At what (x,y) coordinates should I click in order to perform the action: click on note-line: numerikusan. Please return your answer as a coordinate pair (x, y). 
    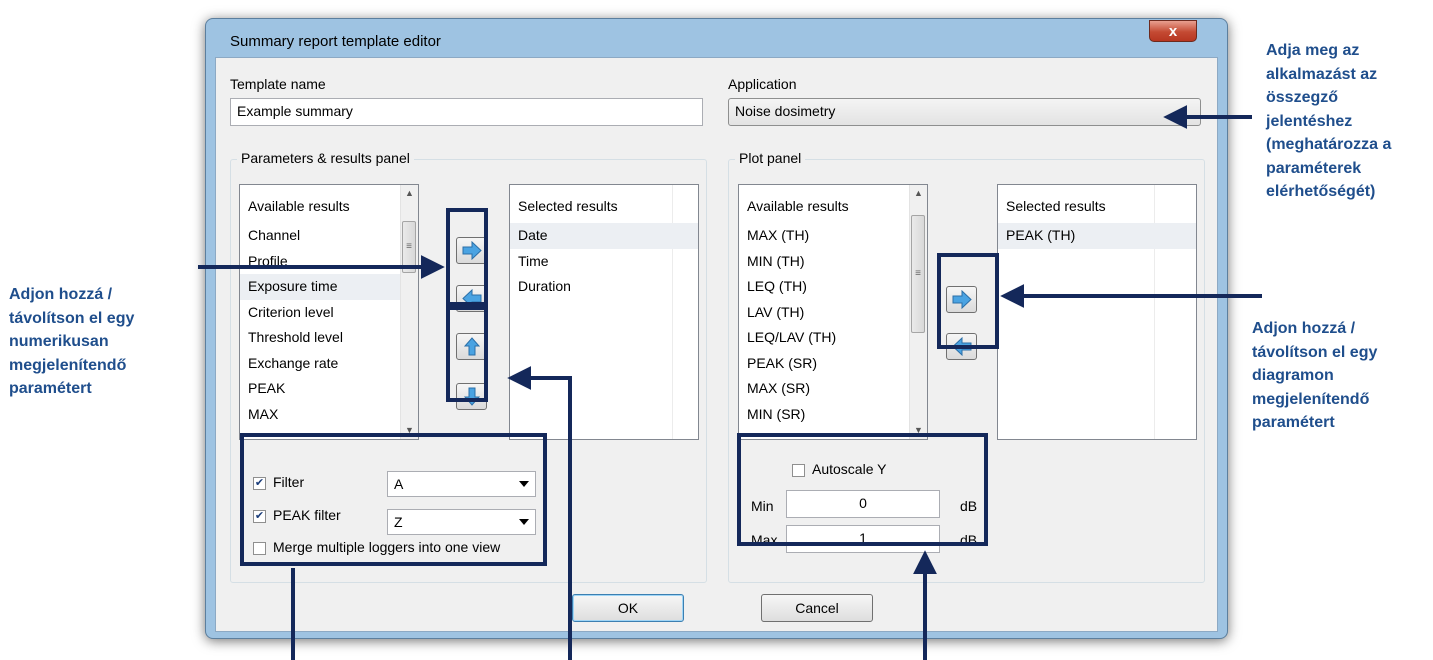
    Looking at the image, I should click on (59, 341).